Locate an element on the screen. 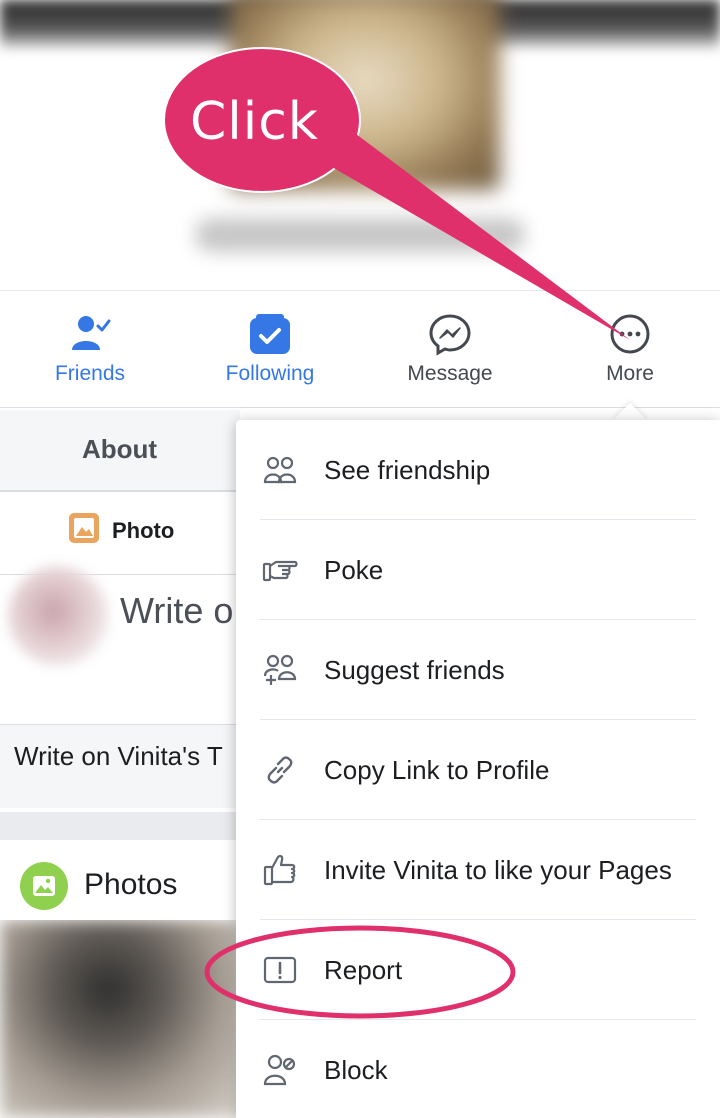 This screenshot has width=720, height=1118. following-button: Following is located at coordinates (270, 349).